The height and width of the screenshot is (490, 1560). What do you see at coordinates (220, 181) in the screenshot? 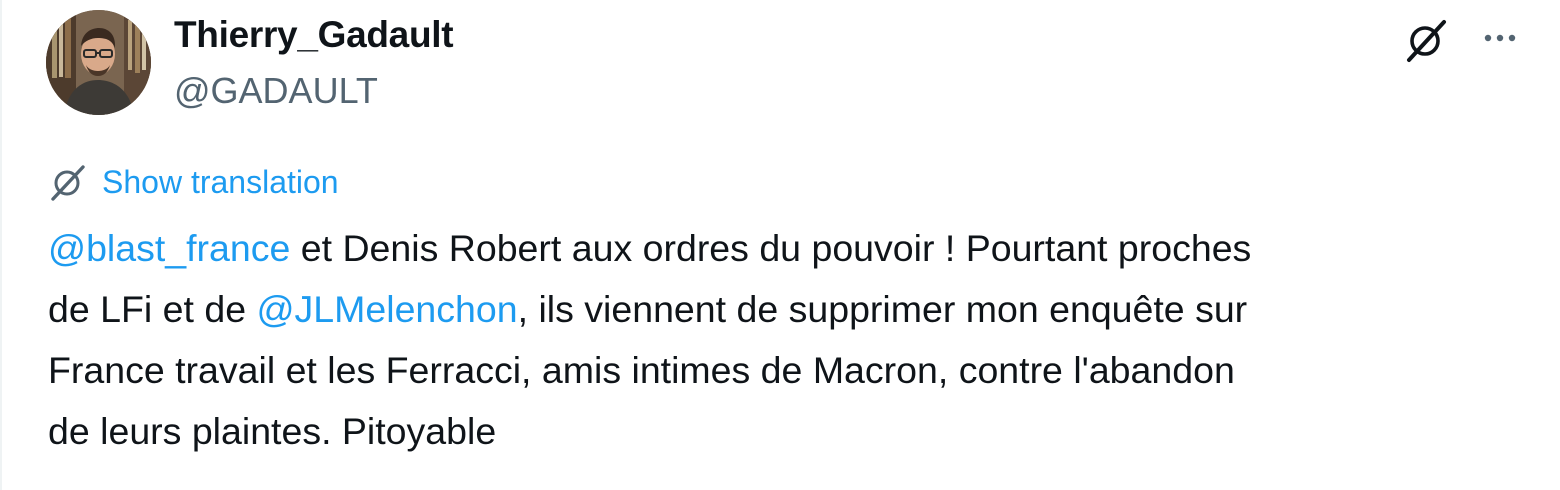
I see `show-translation-label: Show translation` at bounding box center [220, 181].